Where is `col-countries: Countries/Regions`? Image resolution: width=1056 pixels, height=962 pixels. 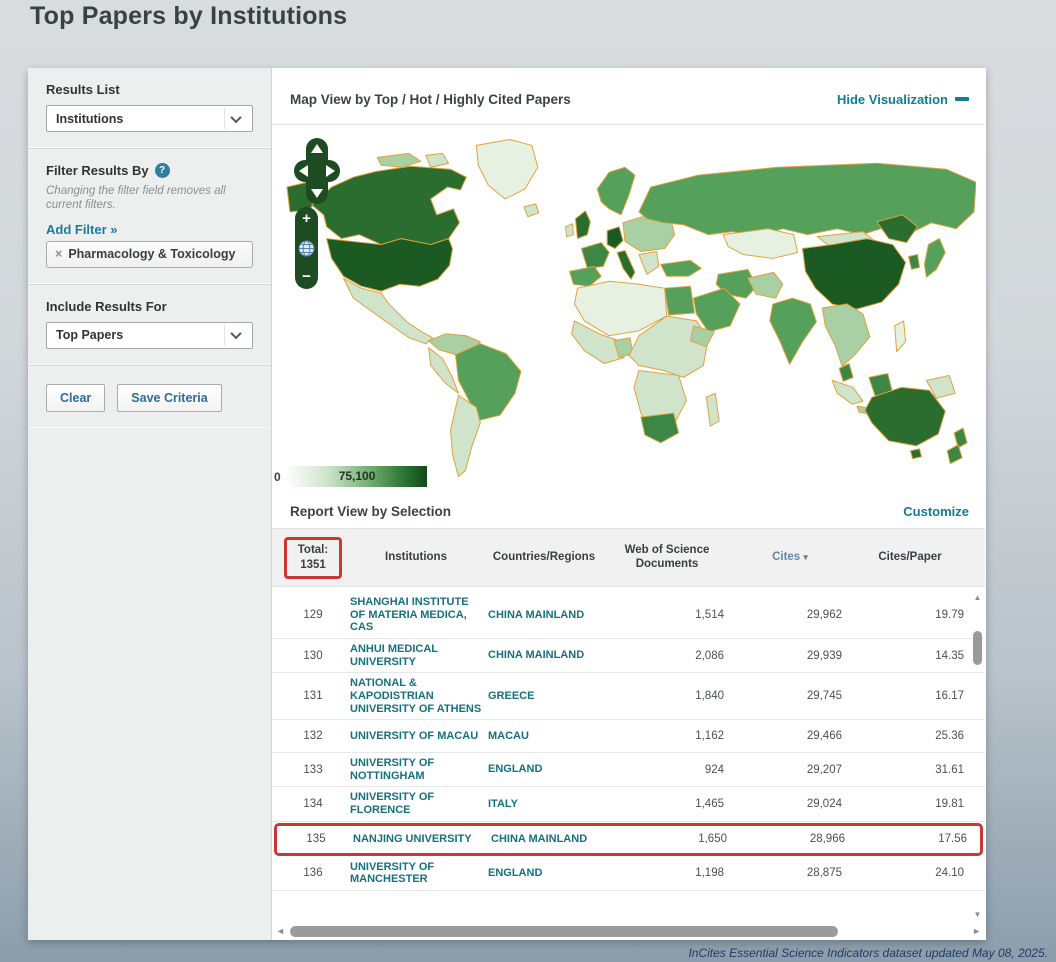 col-countries: Countries/Regions is located at coordinates (544, 558).